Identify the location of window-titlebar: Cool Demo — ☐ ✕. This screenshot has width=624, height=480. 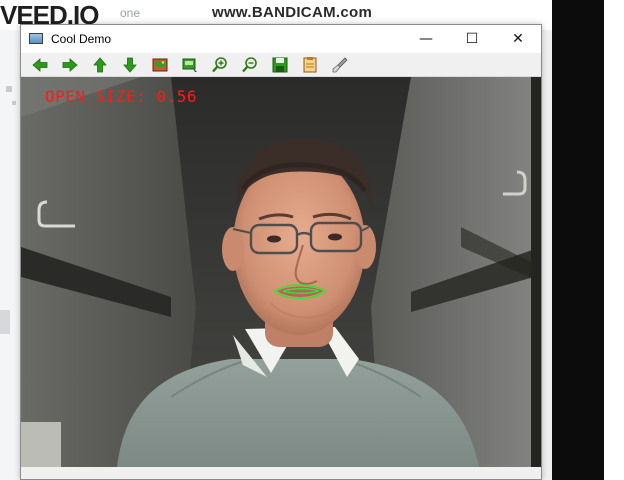
(281, 39).